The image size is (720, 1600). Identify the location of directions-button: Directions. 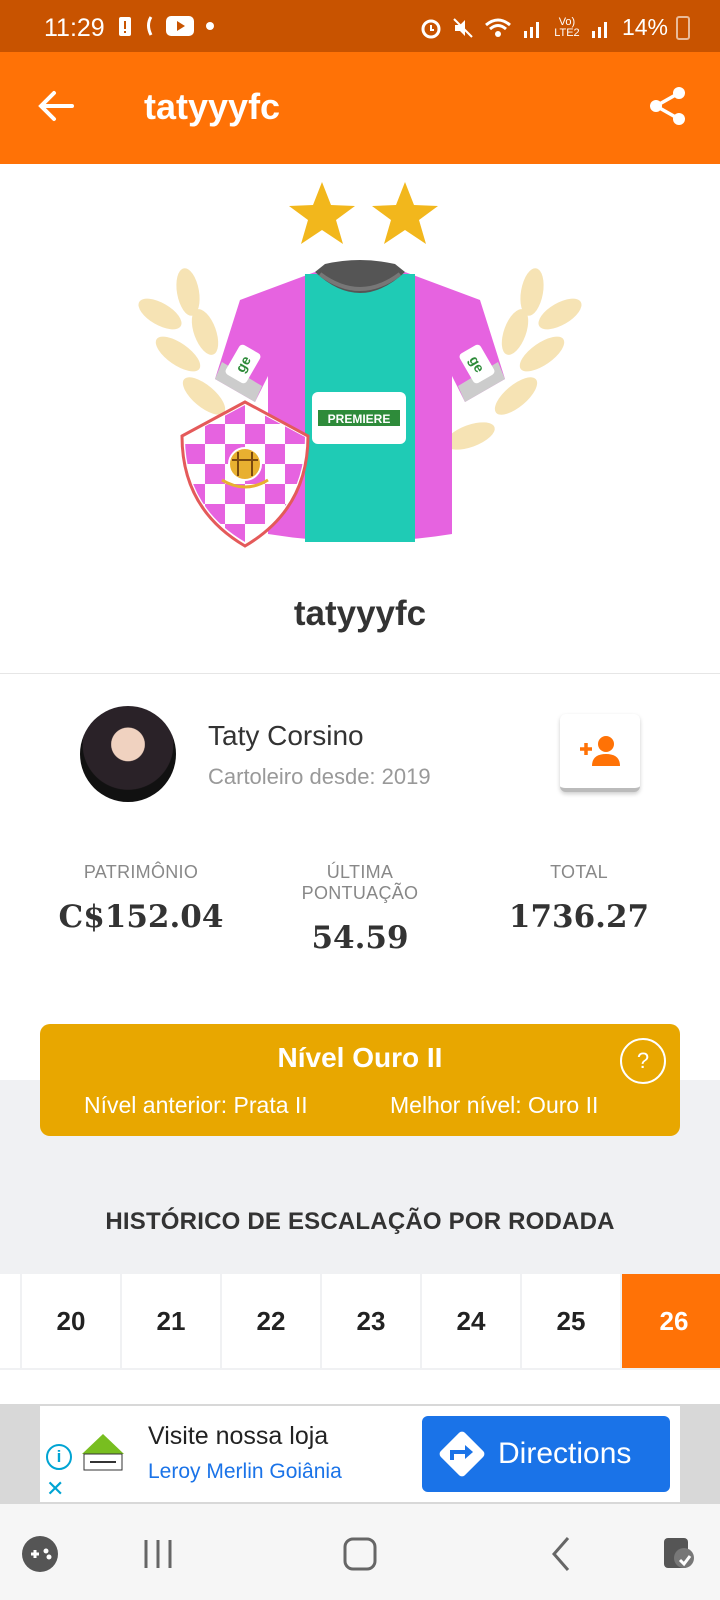
(546, 1454).